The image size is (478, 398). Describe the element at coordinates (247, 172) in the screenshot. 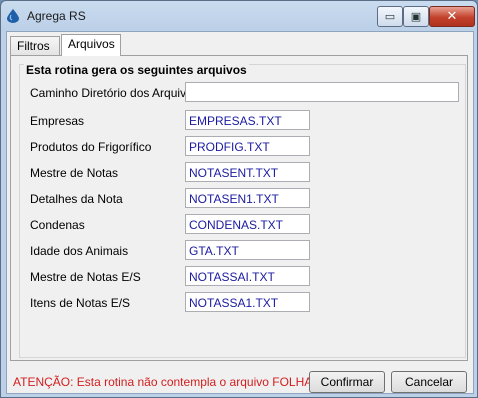

I see `mestre-notas-field: NOTASENT.TXT` at that location.